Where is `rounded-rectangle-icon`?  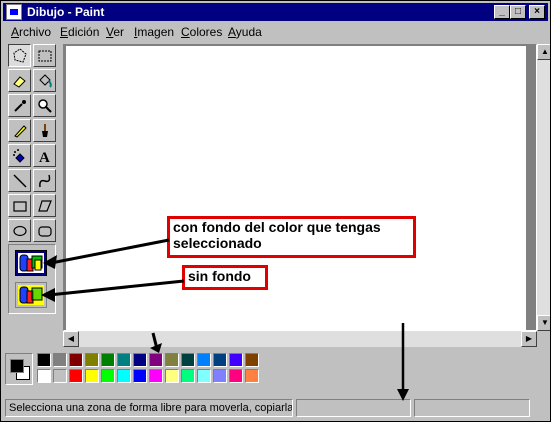 rounded-rectangle-icon is located at coordinates (45, 231).